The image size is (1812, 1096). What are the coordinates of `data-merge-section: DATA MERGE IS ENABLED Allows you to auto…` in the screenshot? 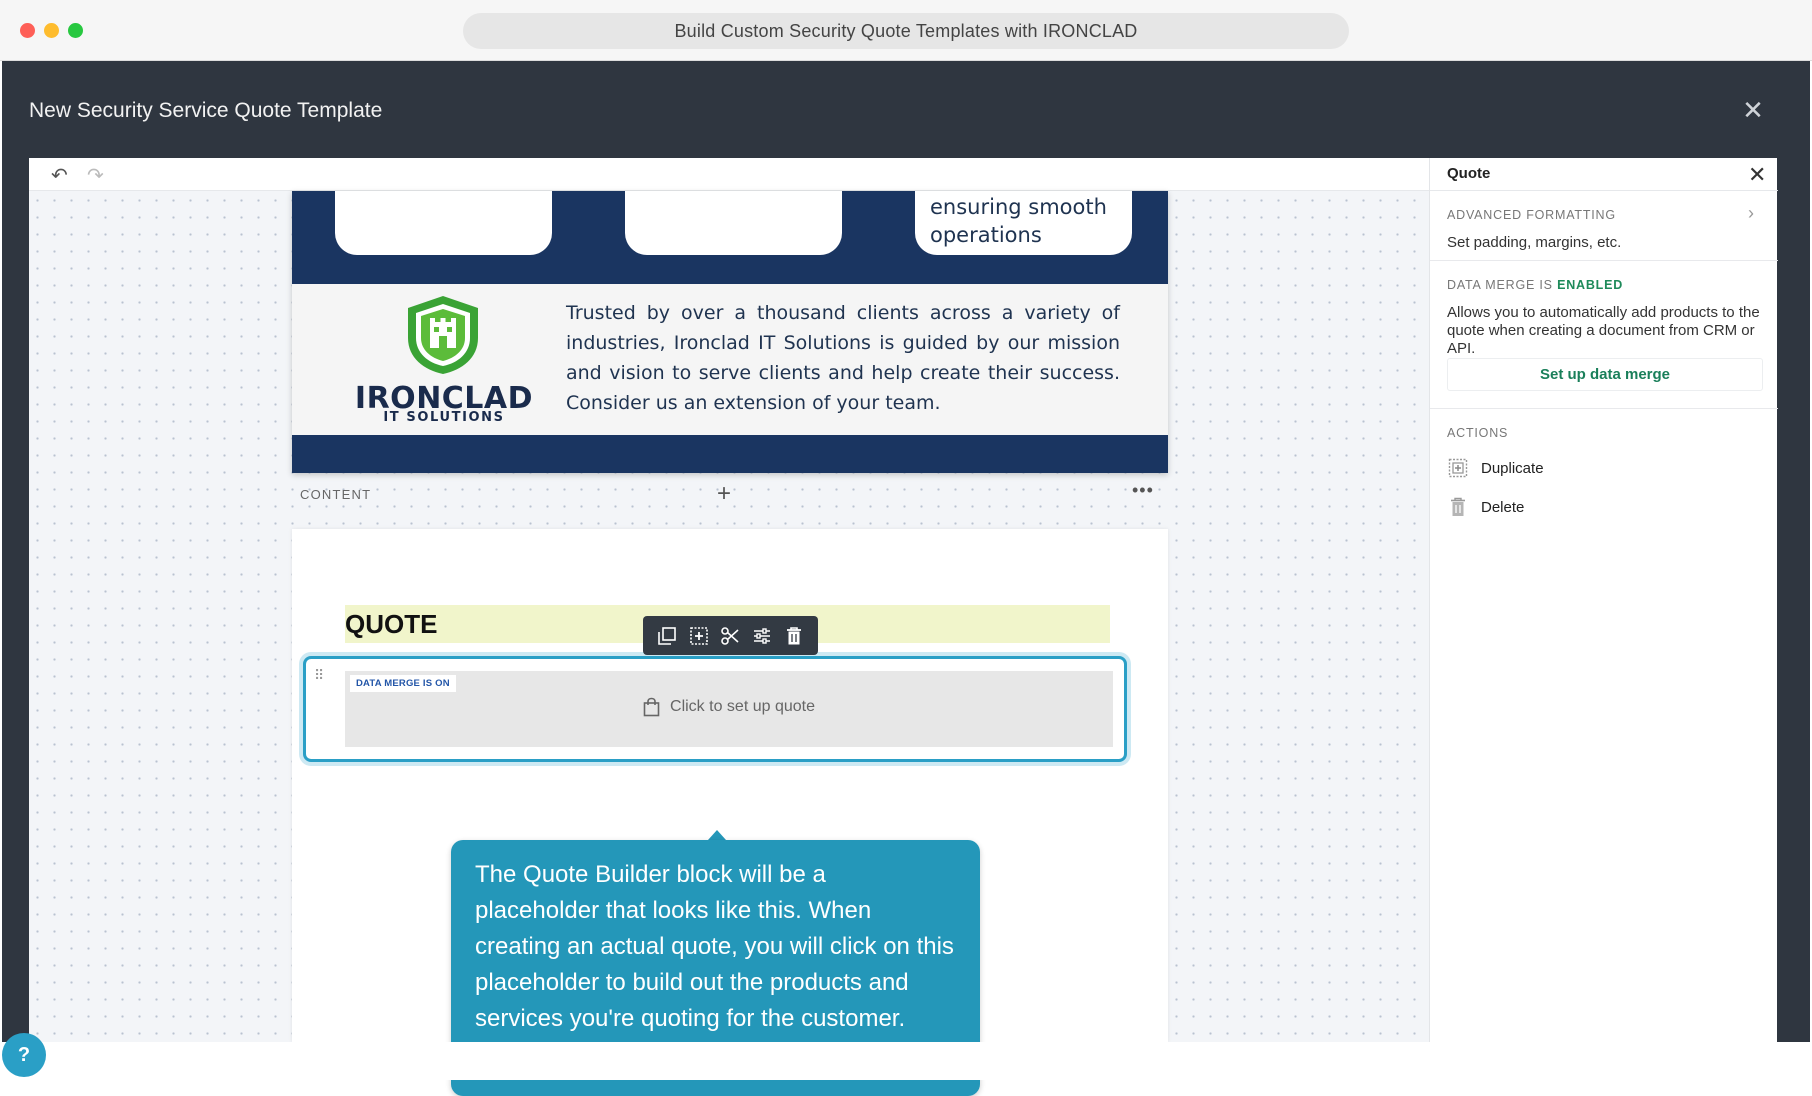 It's located at (1604, 335).